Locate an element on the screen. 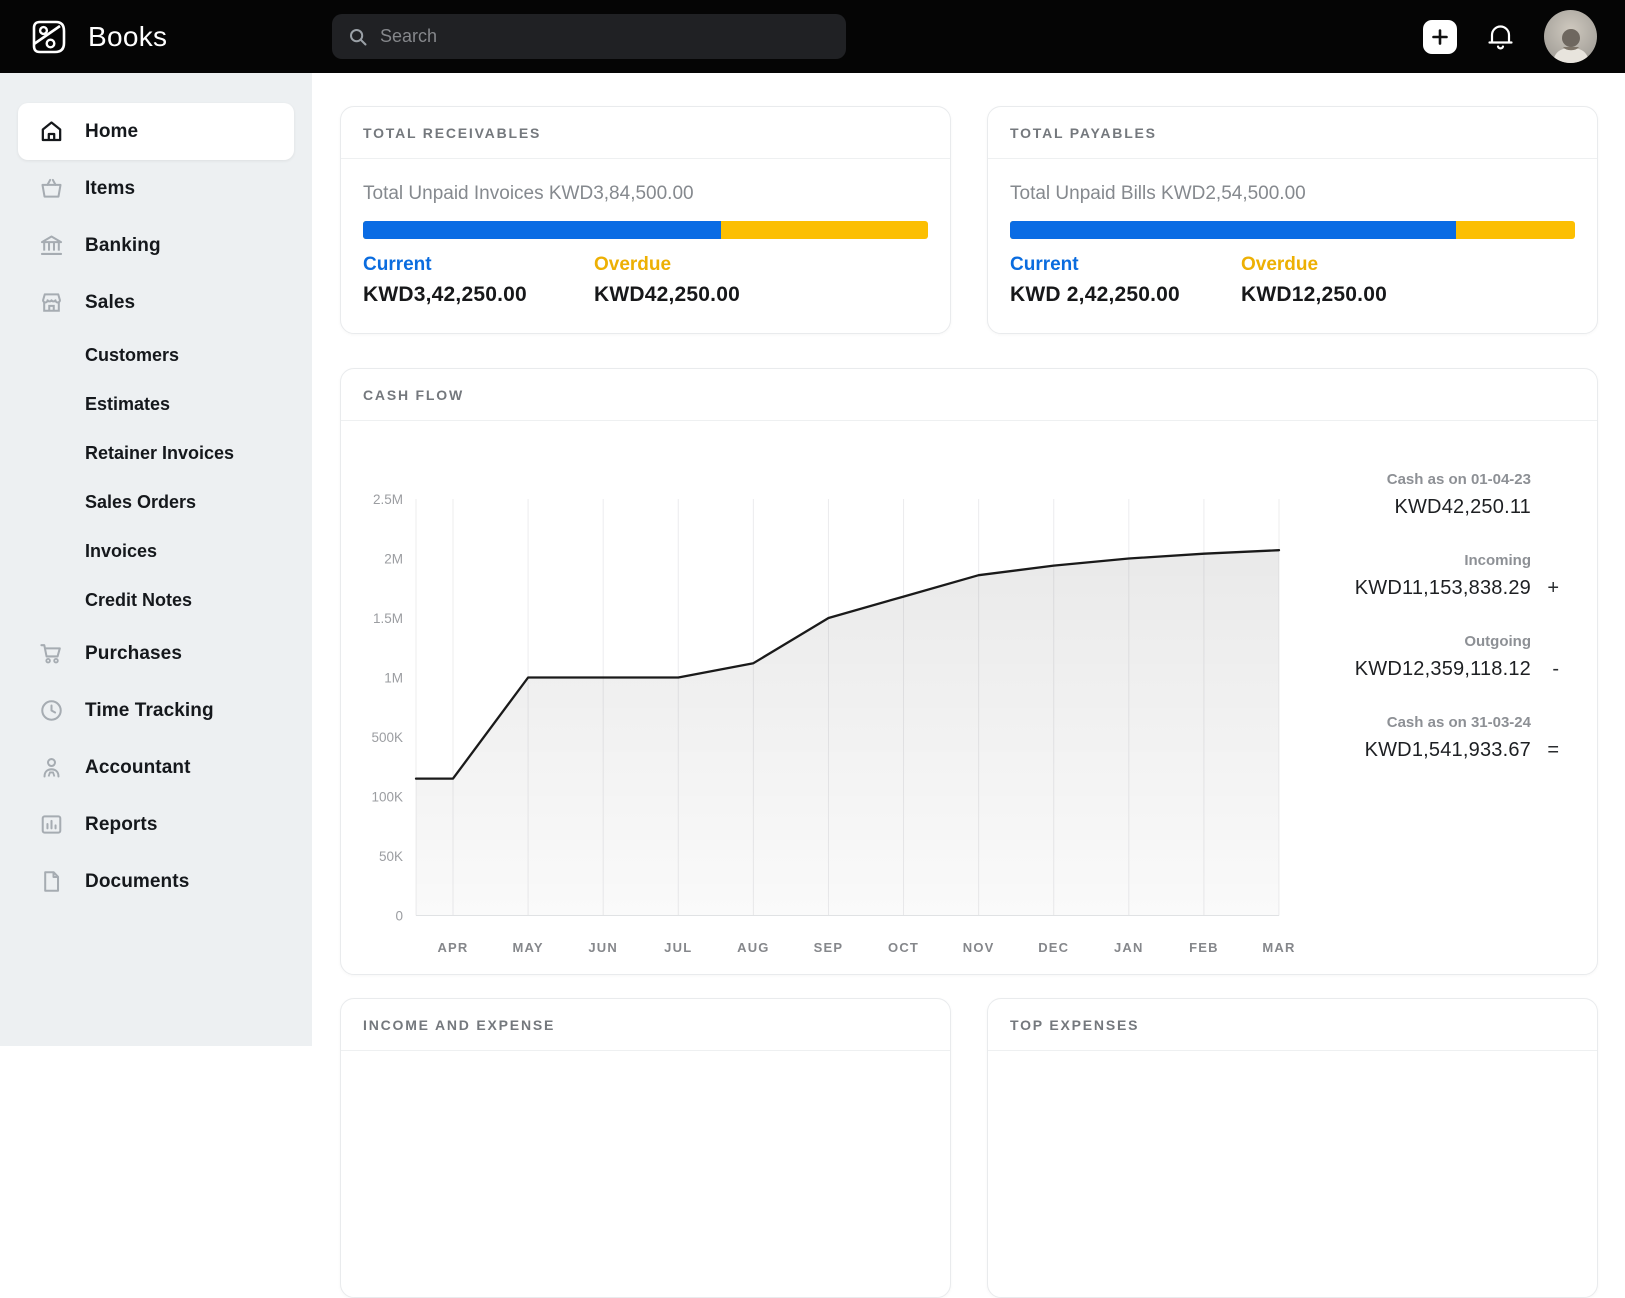  global-search is located at coordinates (589, 36).